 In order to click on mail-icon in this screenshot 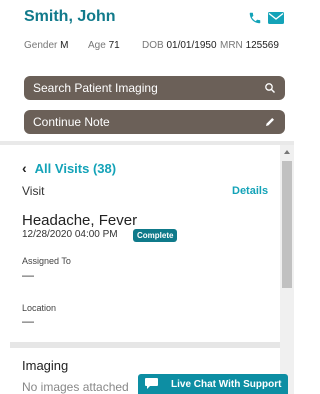, I will do `click(276, 18)`.